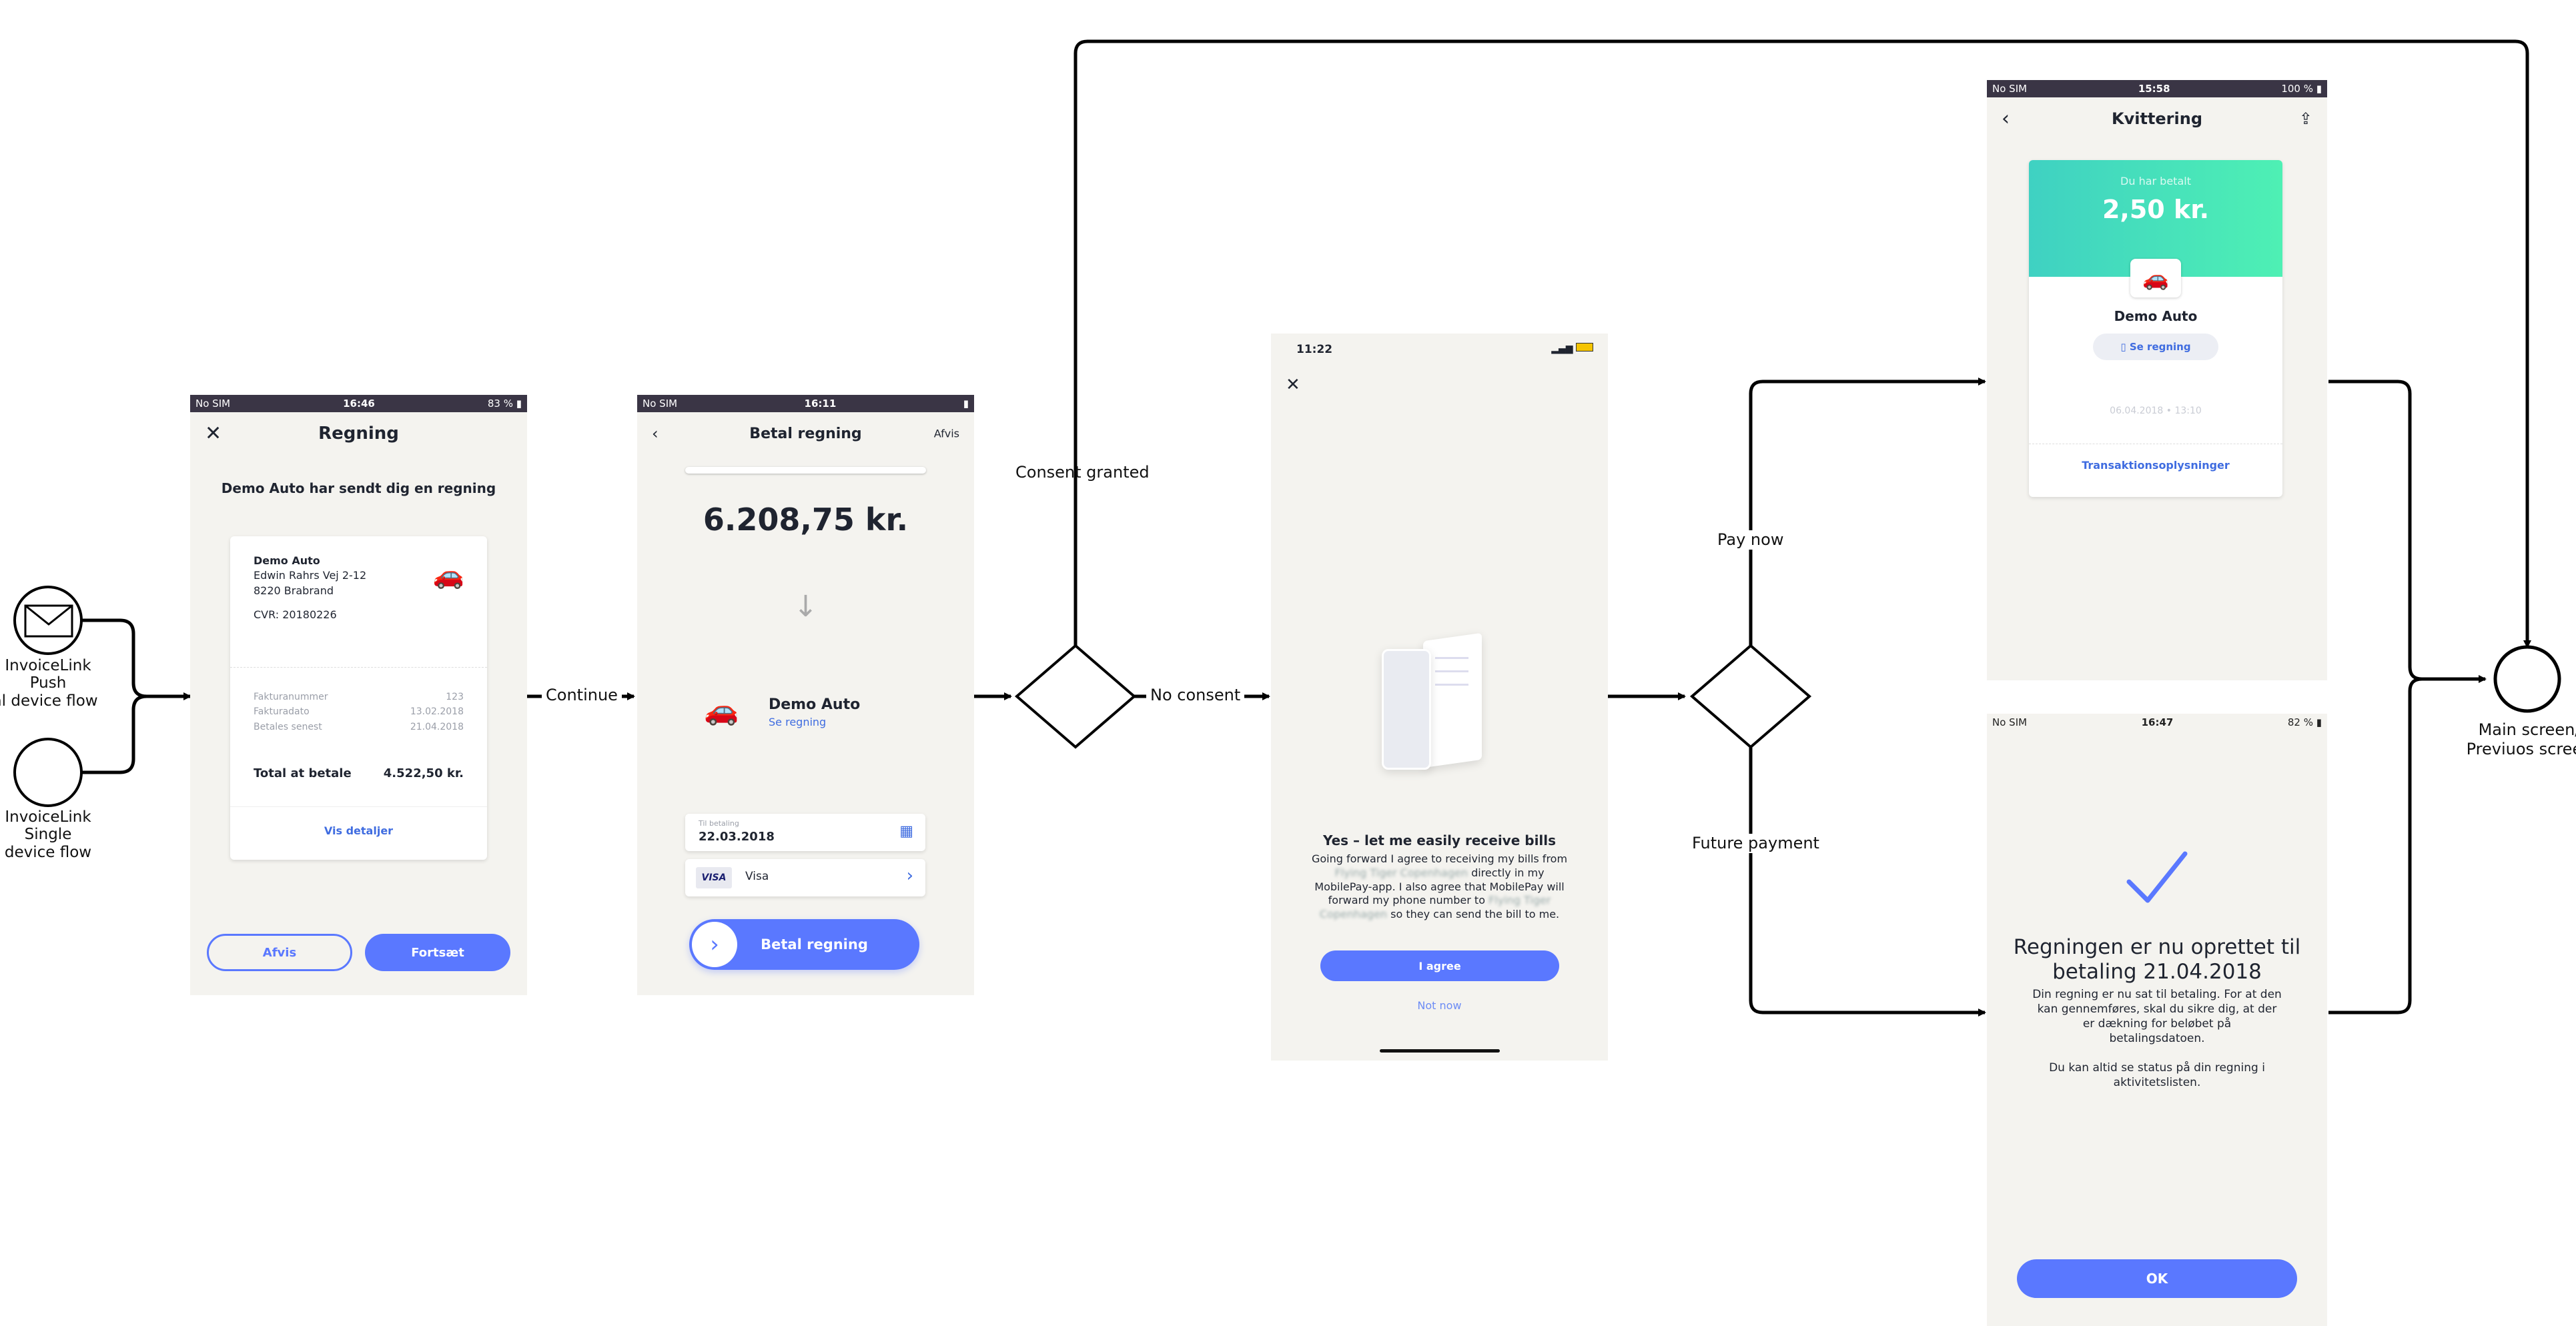  What do you see at coordinates (1750, 540) in the screenshot?
I see `edge-label-pay-now: Pay now` at bounding box center [1750, 540].